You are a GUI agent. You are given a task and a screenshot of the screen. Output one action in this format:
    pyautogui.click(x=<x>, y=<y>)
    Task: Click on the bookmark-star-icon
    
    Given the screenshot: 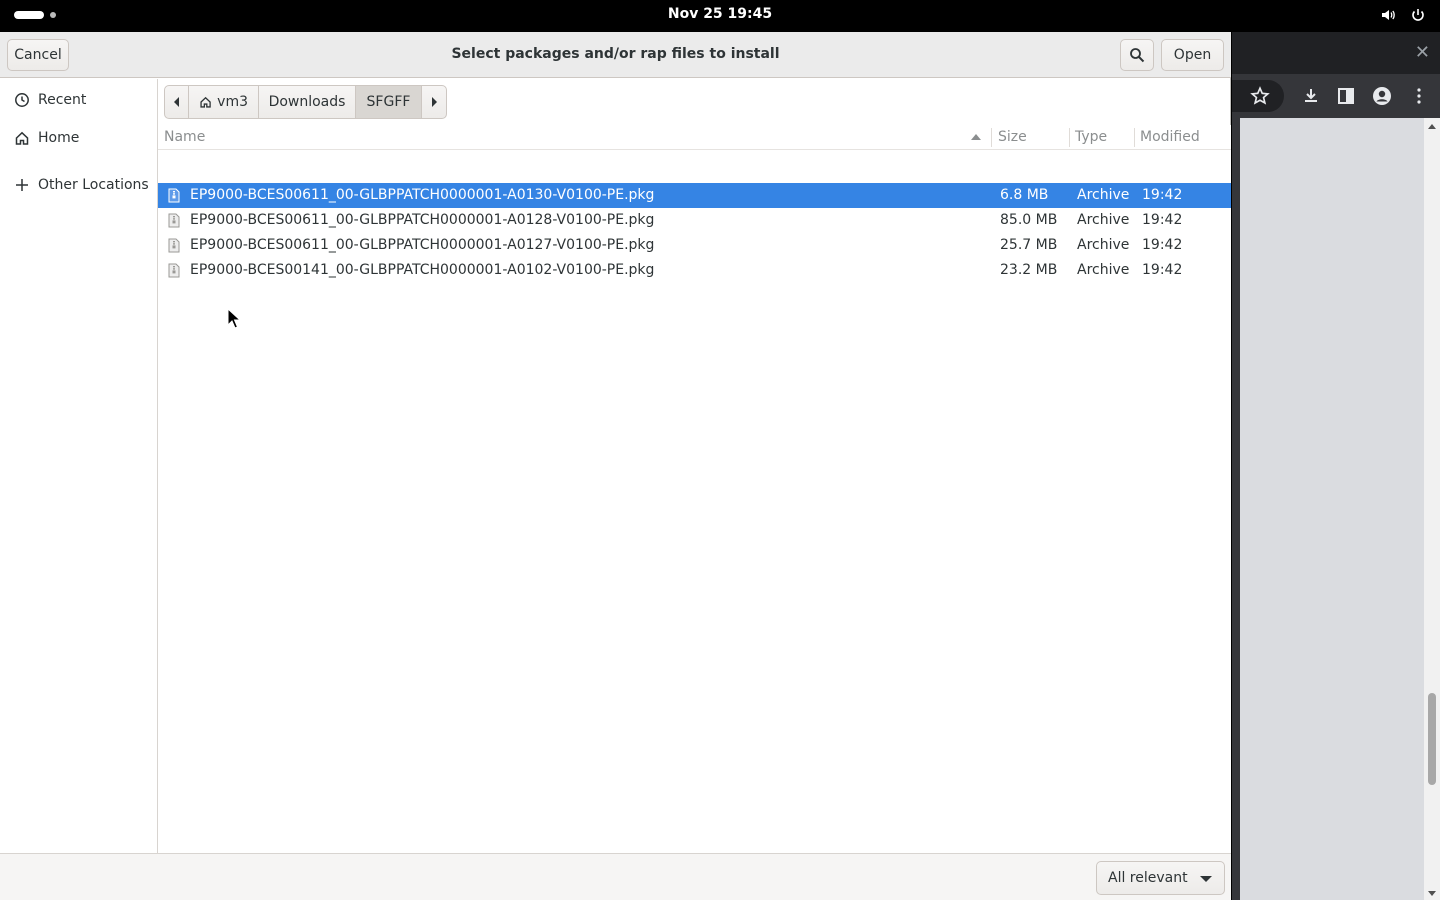 What is the action you would take?
    pyautogui.click(x=1260, y=96)
    